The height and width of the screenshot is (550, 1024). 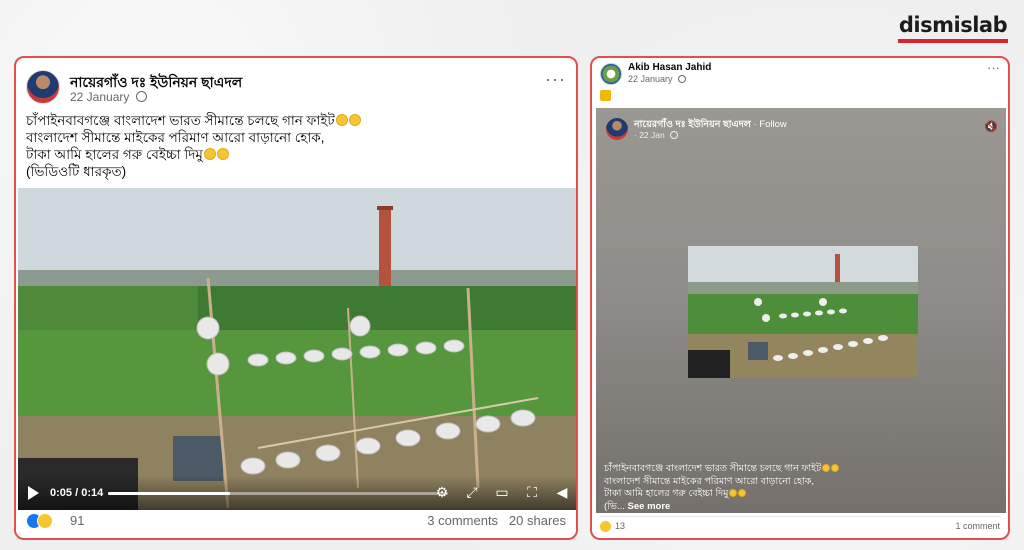 What do you see at coordinates (617, 129) in the screenshot?
I see `reel-page-avatar` at bounding box center [617, 129].